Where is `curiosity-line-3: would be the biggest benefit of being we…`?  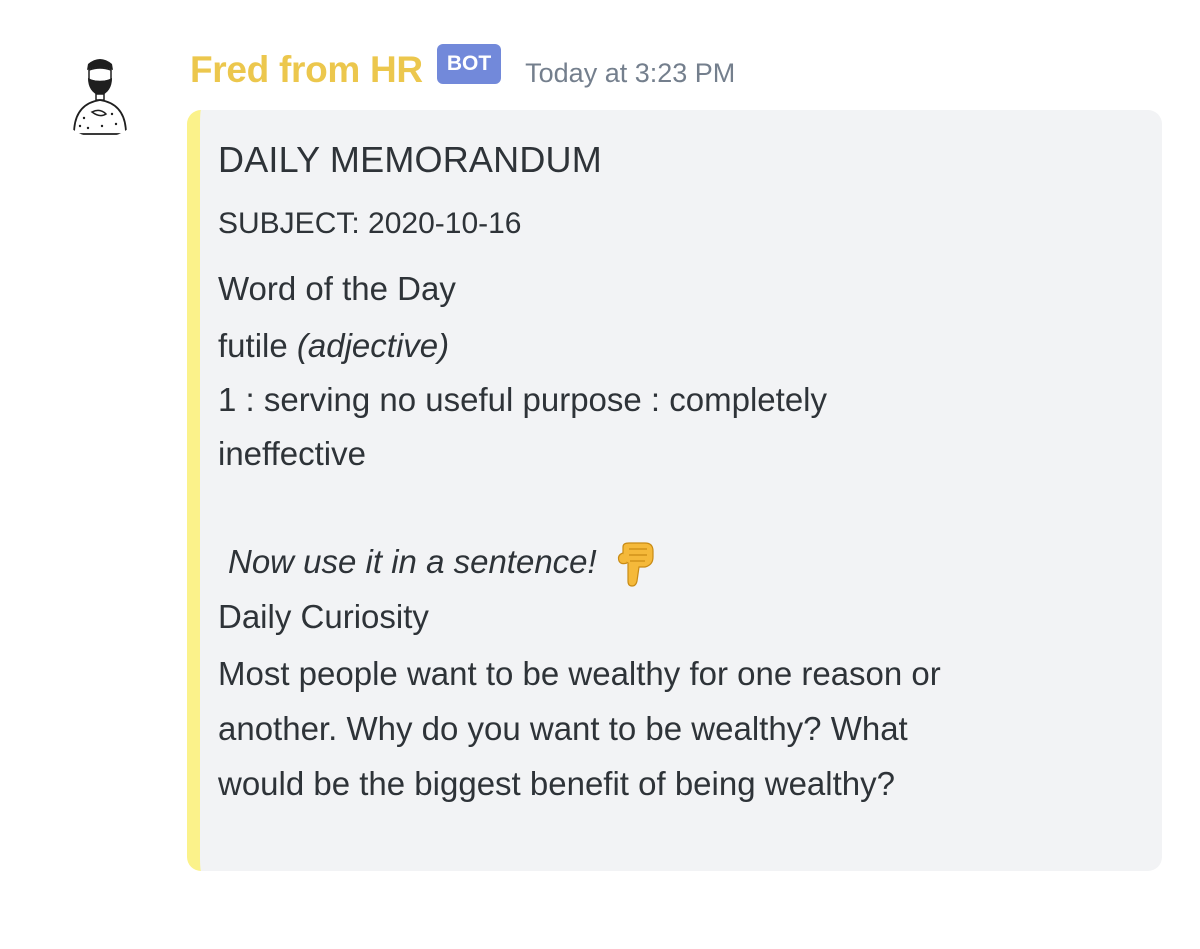
curiosity-line-3: would be the biggest benefit of being we… is located at coordinates (556, 784).